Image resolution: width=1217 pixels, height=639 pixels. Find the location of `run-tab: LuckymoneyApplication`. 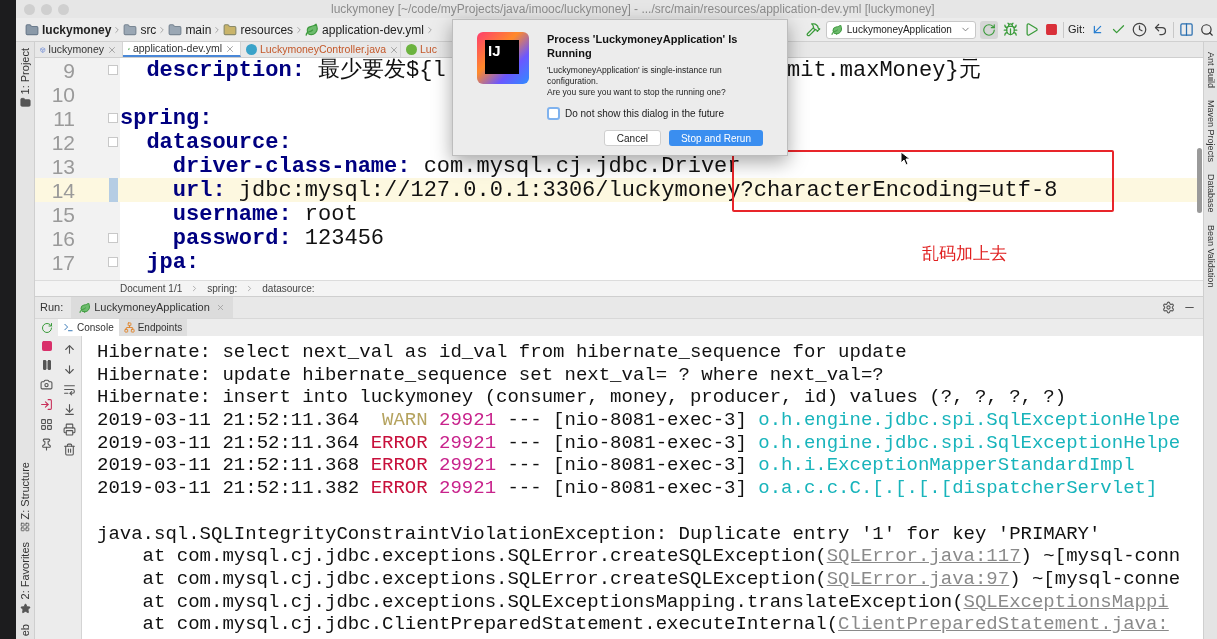

run-tab: LuckymoneyApplication is located at coordinates (152, 307).